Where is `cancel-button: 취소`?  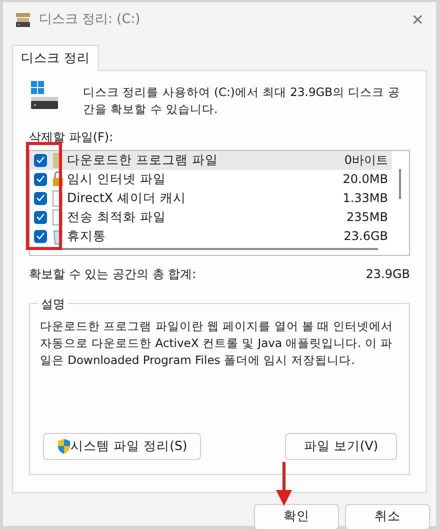 cancel-button: 취소 is located at coordinates (387, 516).